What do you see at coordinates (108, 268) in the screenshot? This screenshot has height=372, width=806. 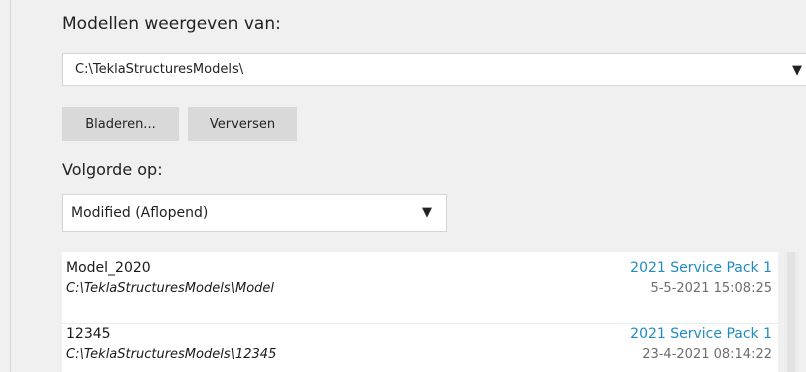 I see `model-name: Model_2020` at bounding box center [108, 268].